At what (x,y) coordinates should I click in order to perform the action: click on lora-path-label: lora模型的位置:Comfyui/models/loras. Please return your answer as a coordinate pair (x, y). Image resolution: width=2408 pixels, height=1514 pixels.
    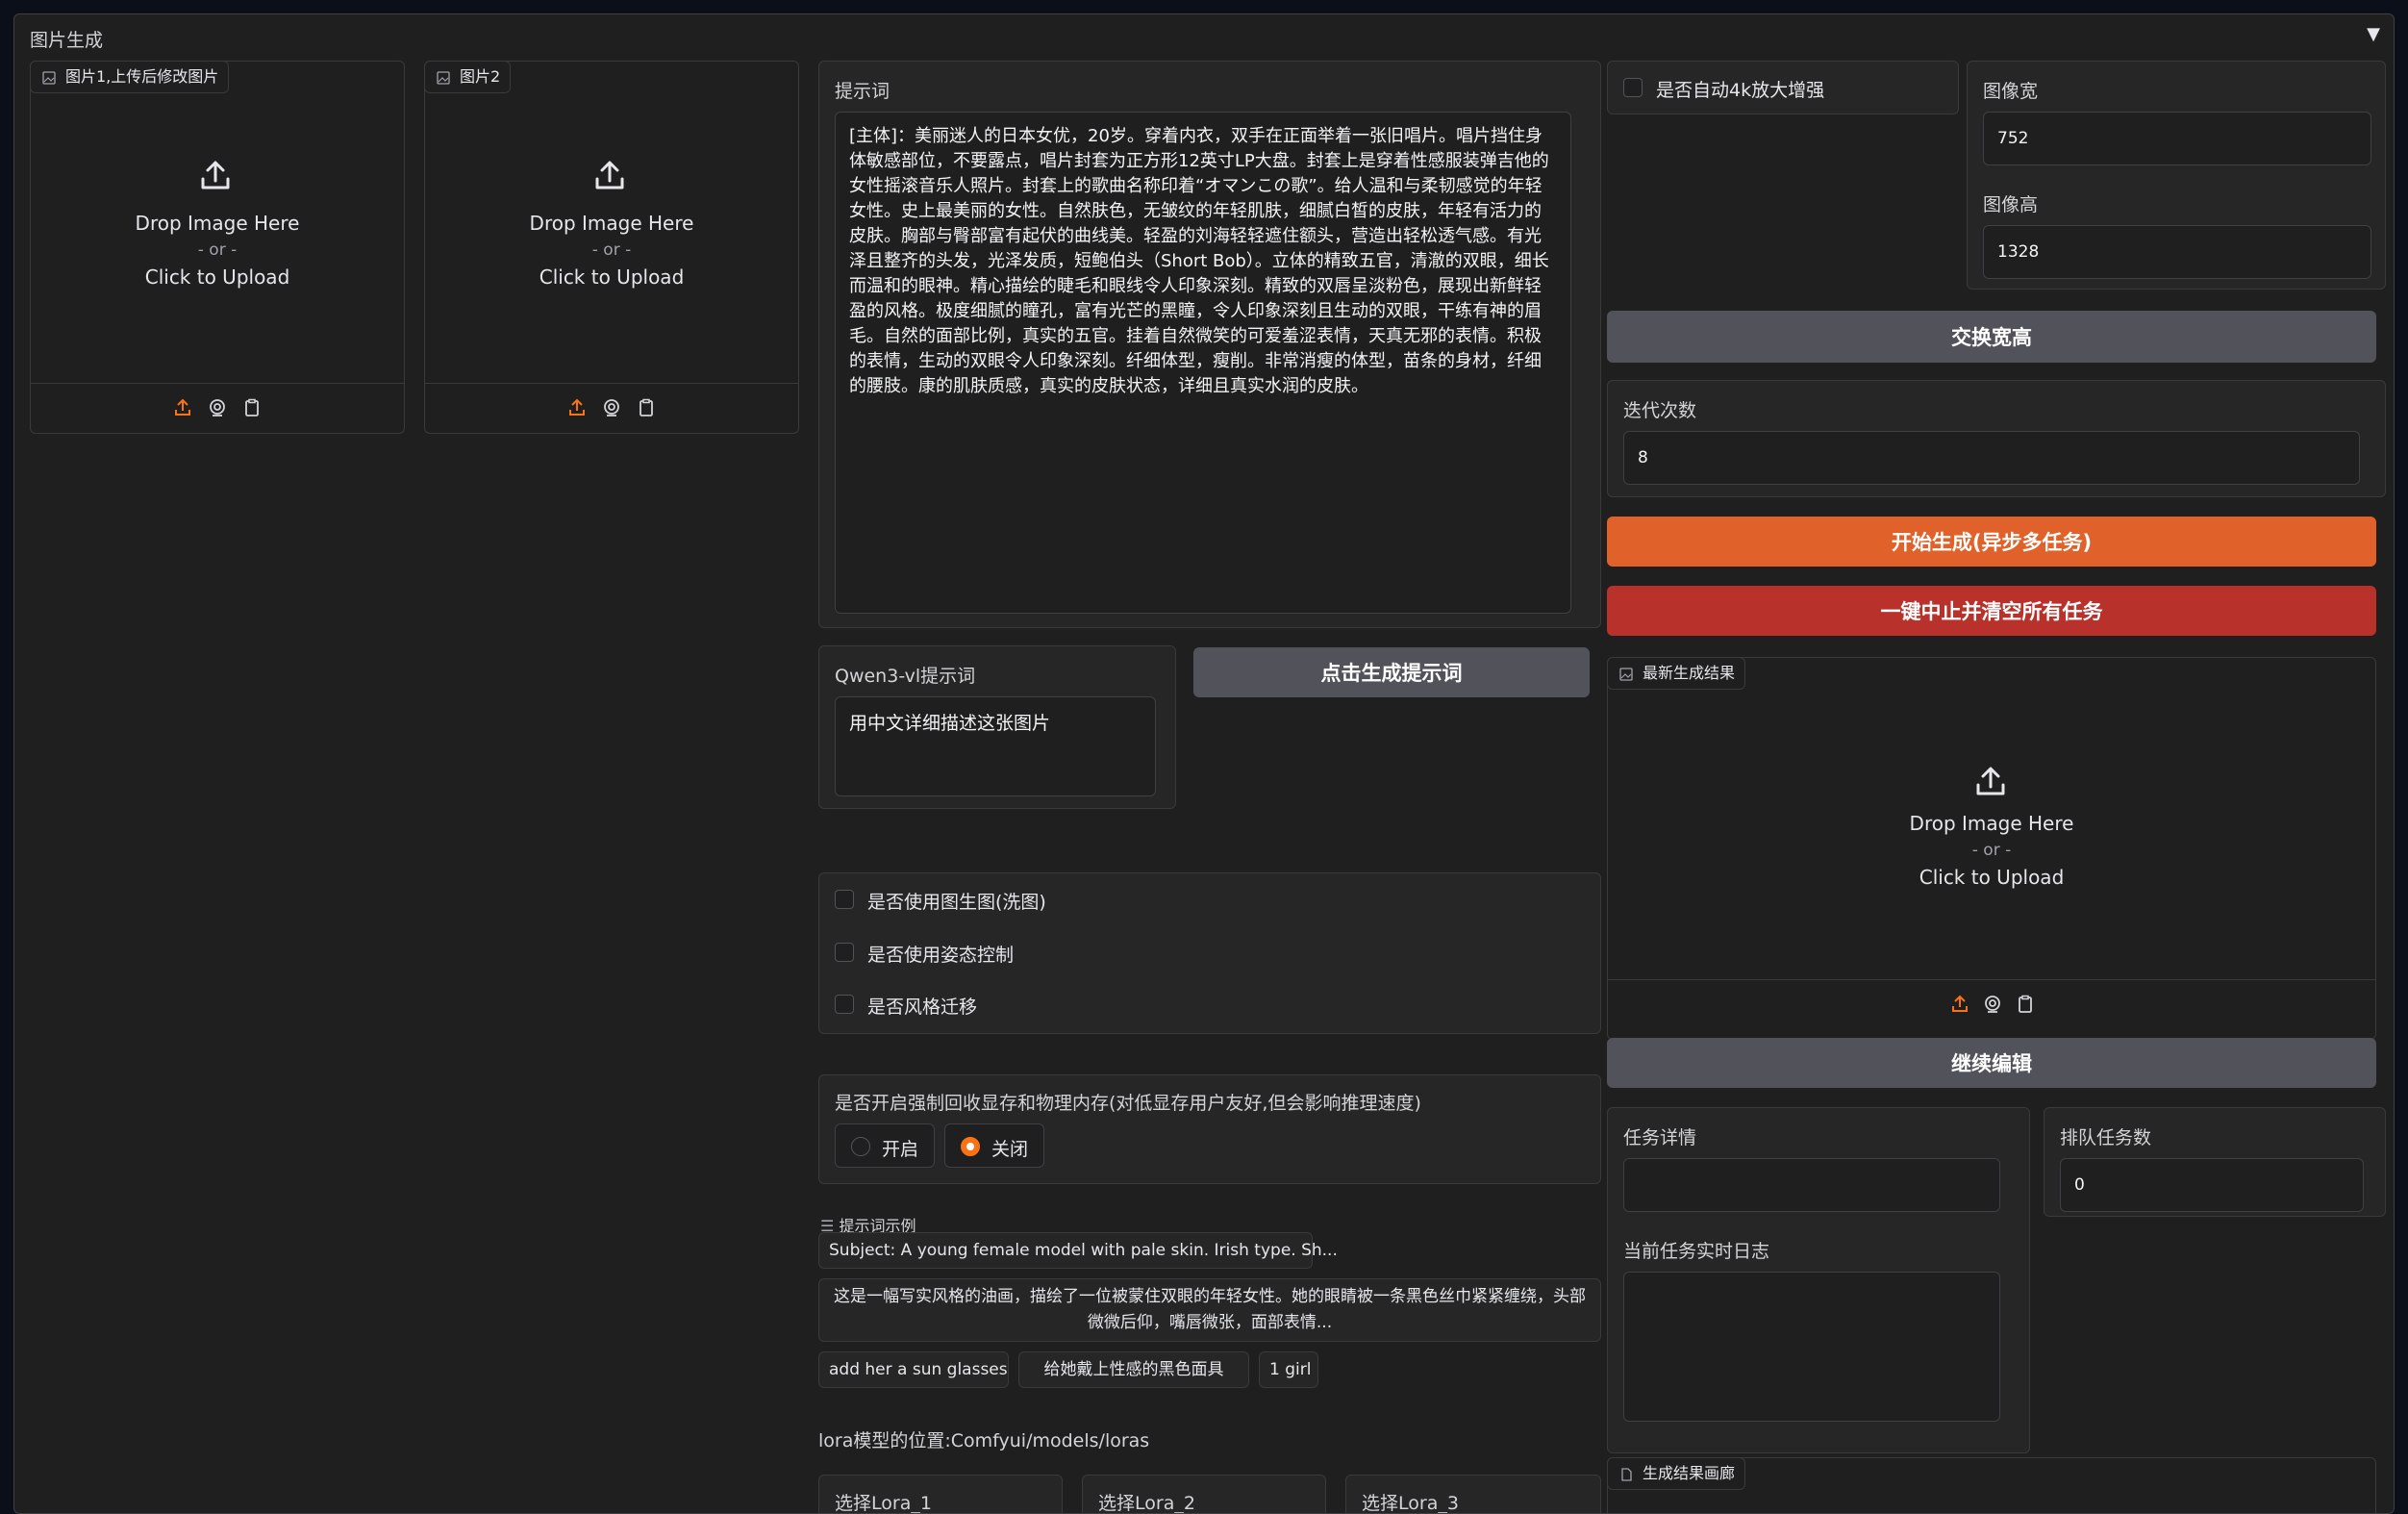
    Looking at the image, I should click on (984, 1440).